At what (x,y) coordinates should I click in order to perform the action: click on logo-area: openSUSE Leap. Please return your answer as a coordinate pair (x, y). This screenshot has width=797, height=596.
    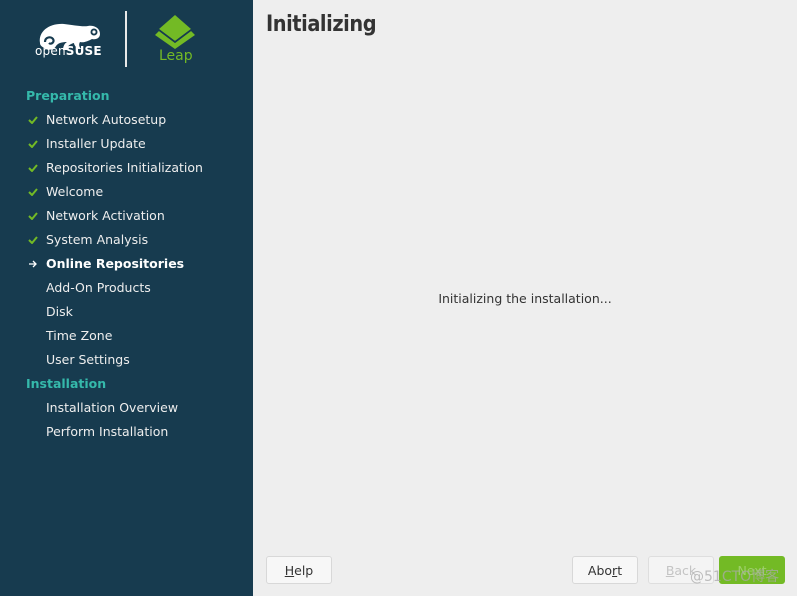
    Looking at the image, I should click on (126, 40).